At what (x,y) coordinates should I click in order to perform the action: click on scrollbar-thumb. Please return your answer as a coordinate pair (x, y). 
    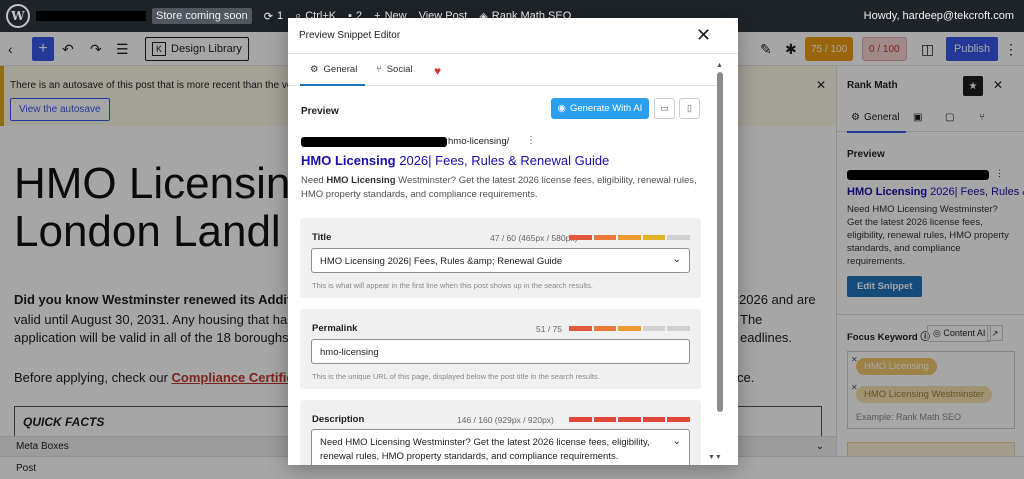
    Looking at the image, I should click on (720, 242).